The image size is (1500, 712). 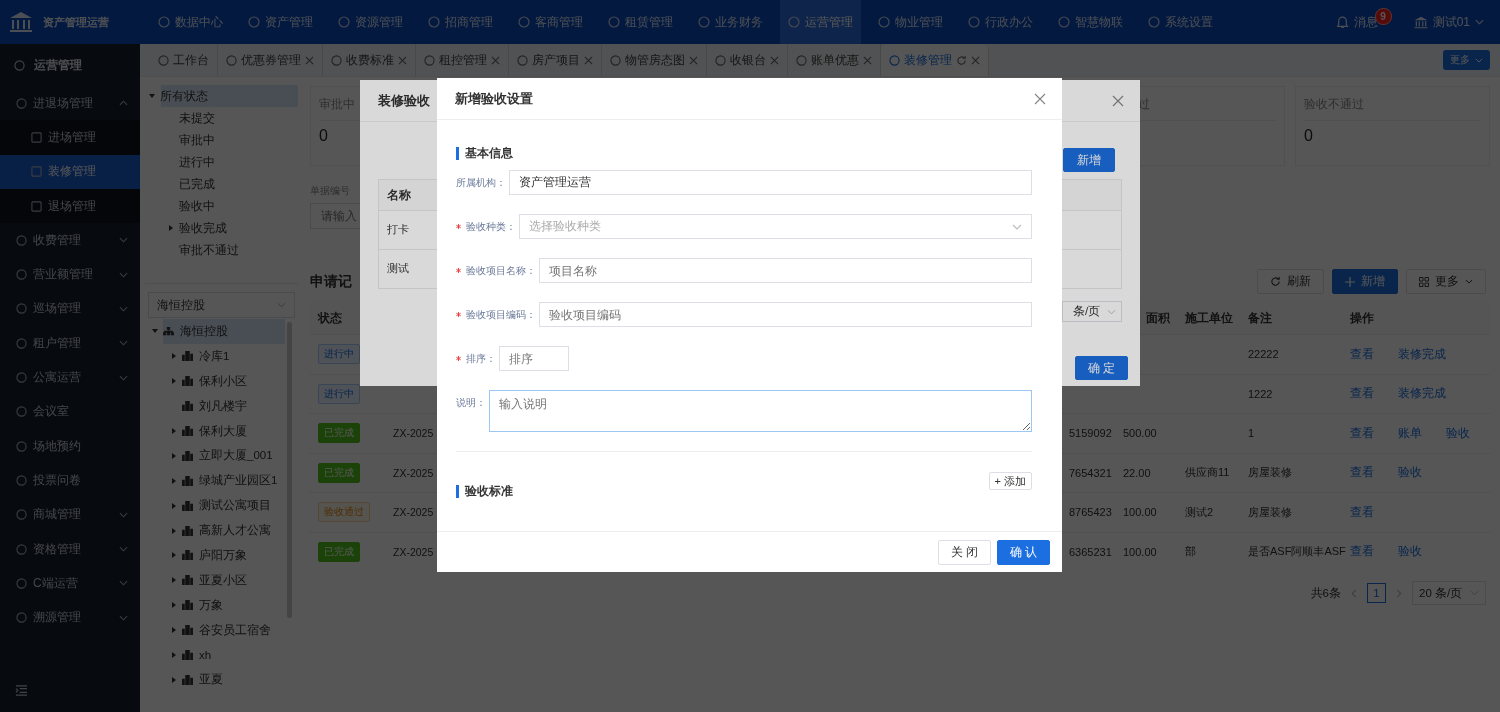 What do you see at coordinates (398, 230) in the screenshot?
I see `table-cell-text: 打卡` at bounding box center [398, 230].